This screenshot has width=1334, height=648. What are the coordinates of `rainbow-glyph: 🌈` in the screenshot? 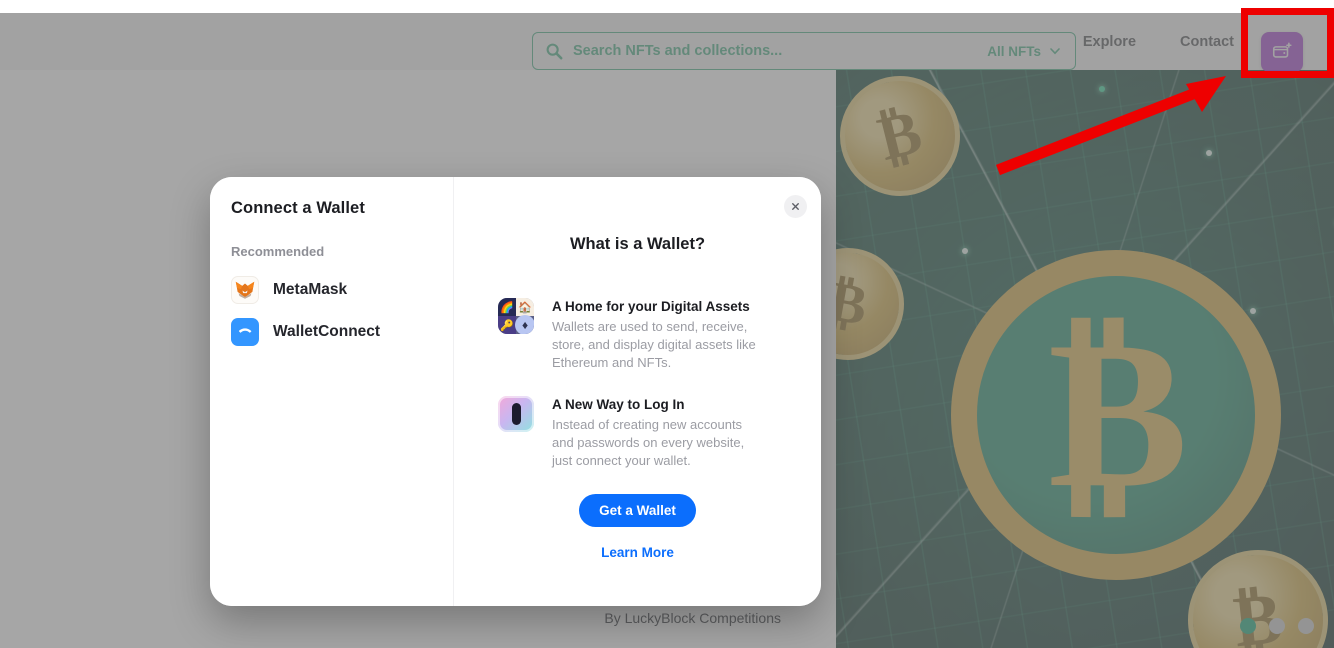 It's located at (507, 307).